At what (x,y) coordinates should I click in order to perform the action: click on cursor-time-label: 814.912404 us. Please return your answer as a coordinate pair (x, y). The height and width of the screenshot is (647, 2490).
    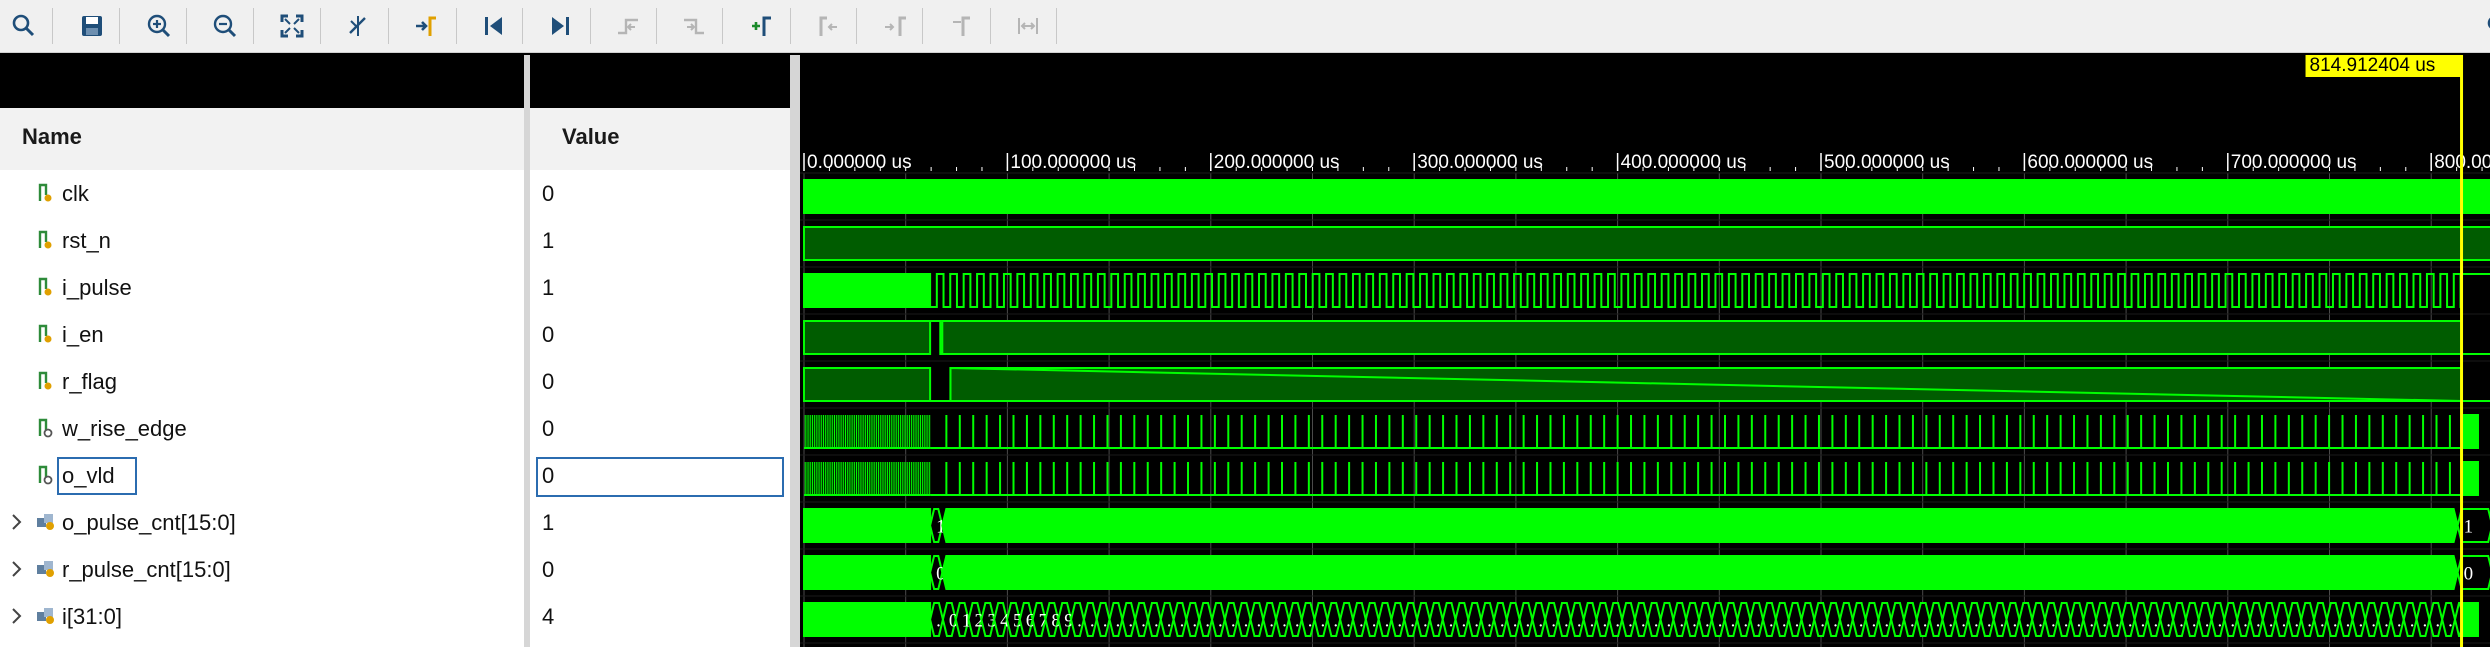
    Looking at the image, I should click on (2373, 65).